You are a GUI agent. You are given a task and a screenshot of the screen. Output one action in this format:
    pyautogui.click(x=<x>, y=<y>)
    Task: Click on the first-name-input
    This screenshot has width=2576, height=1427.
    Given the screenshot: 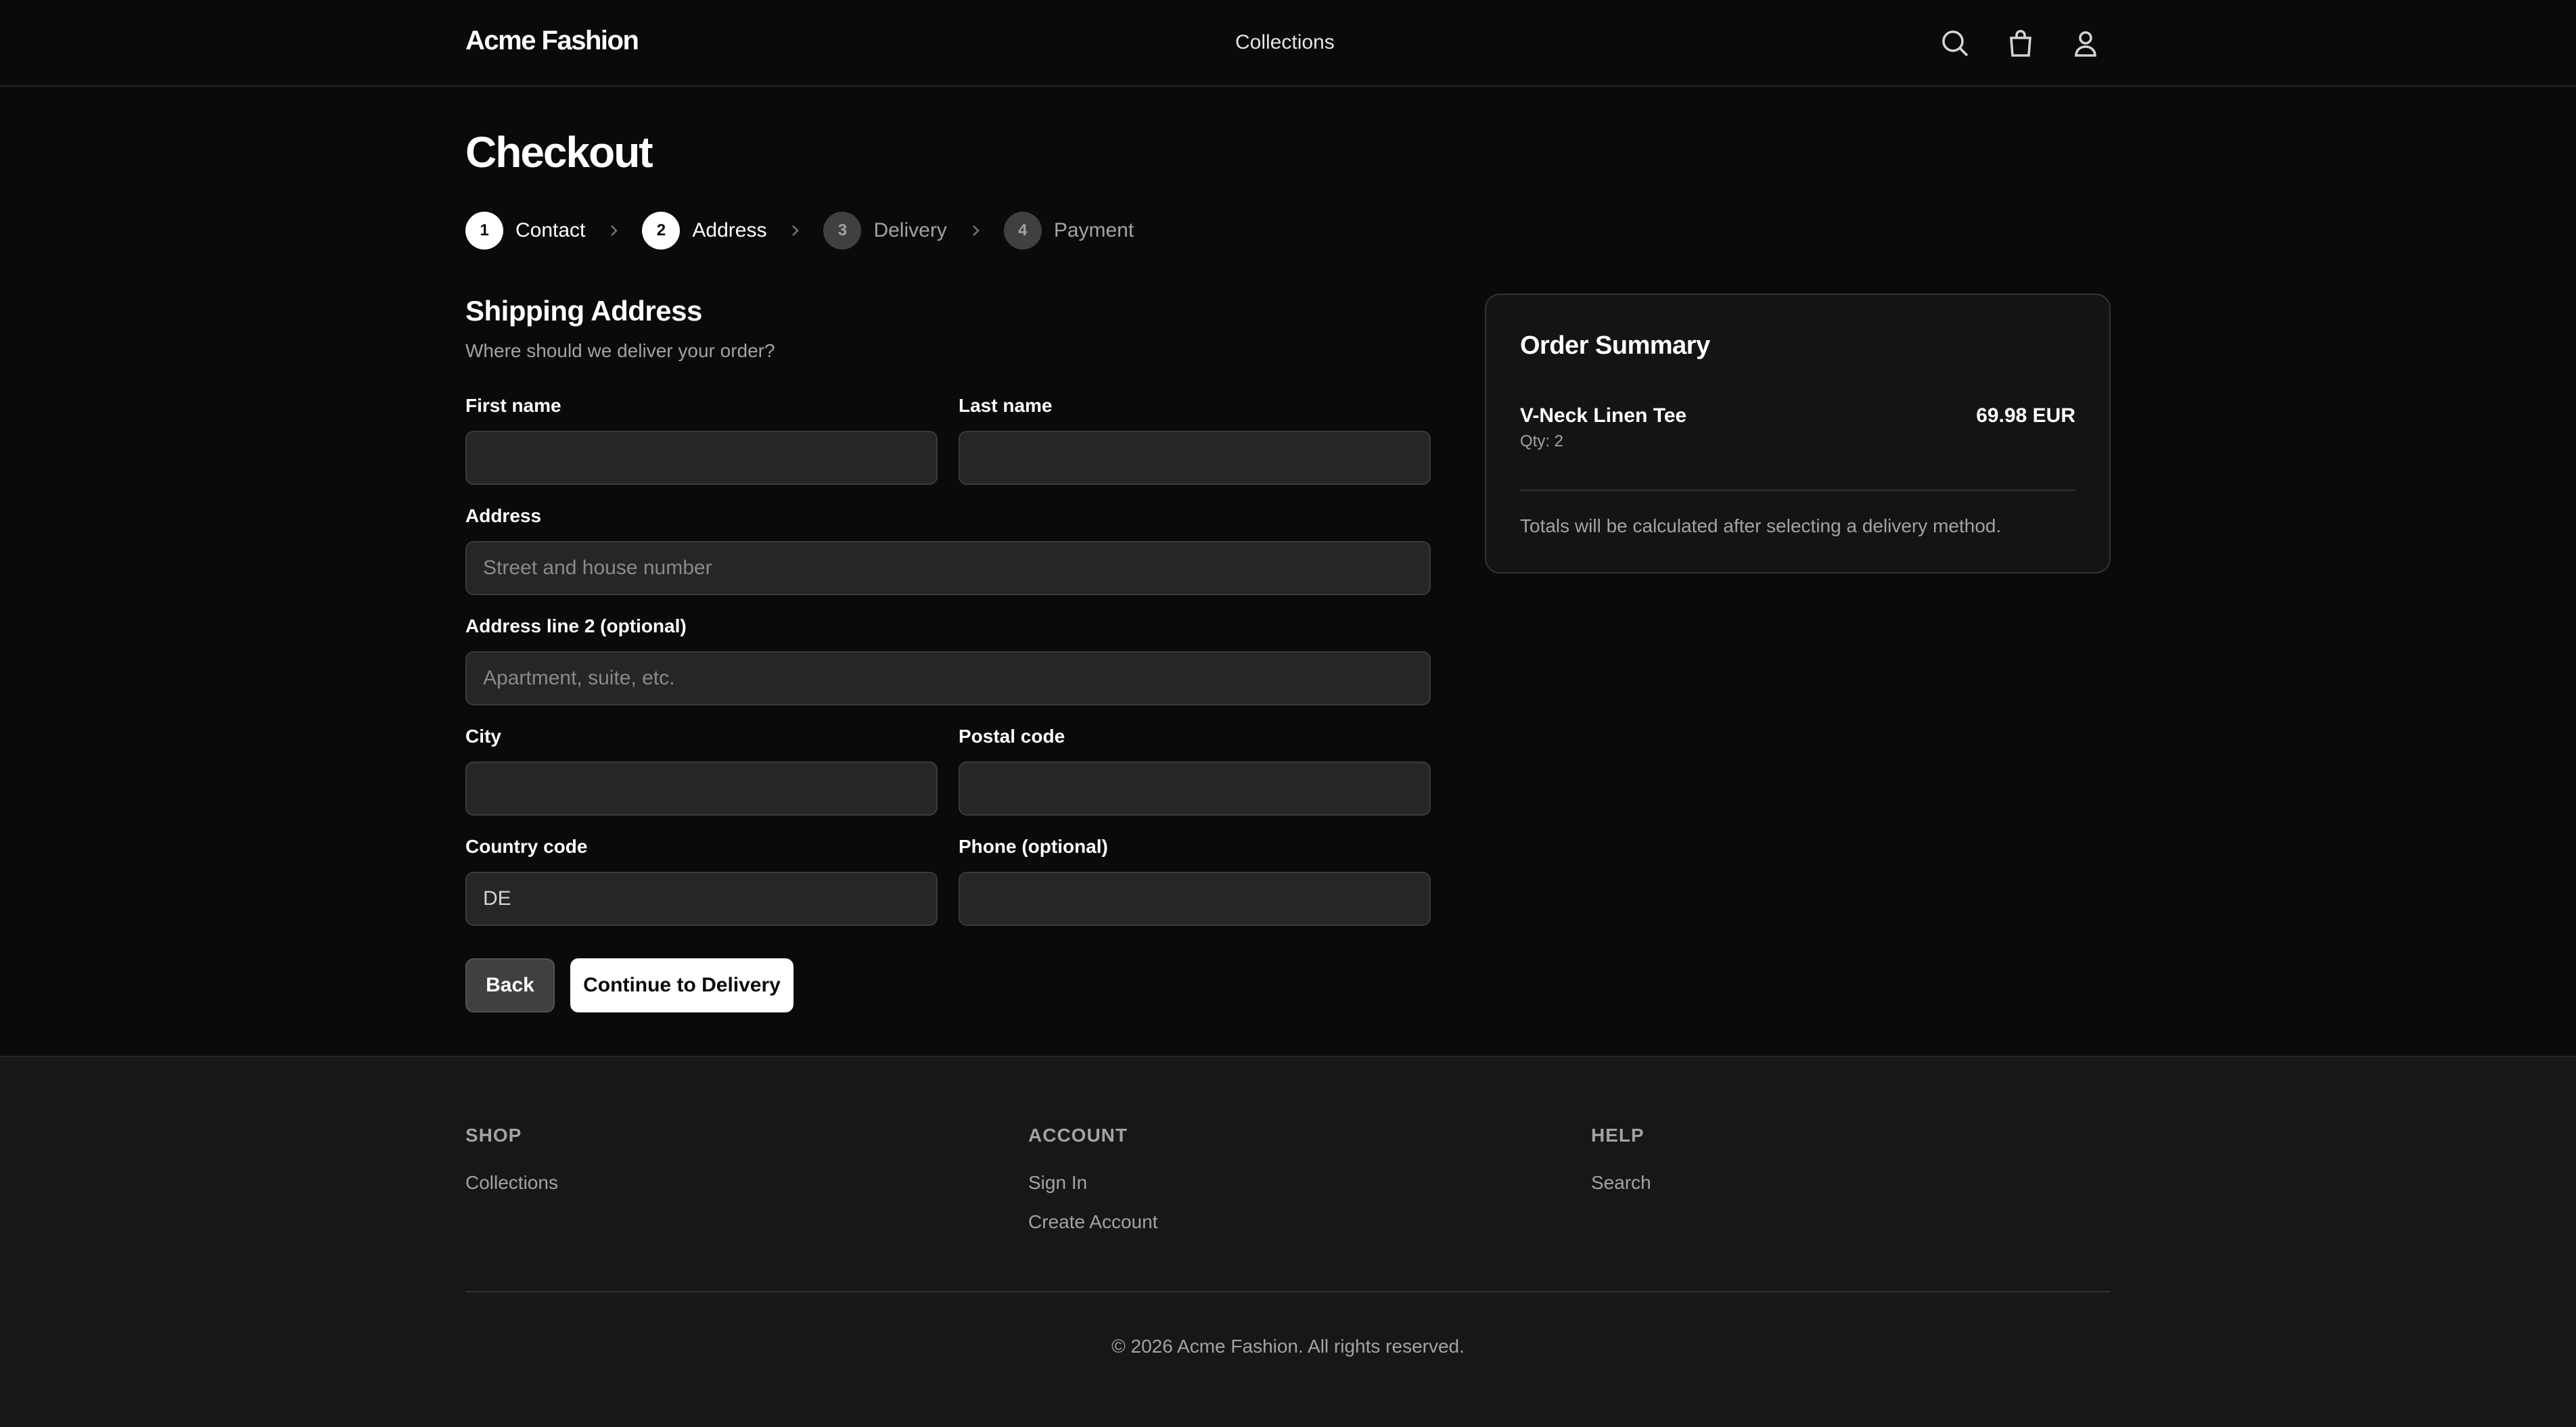 What is the action you would take?
    pyautogui.click(x=701, y=458)
    